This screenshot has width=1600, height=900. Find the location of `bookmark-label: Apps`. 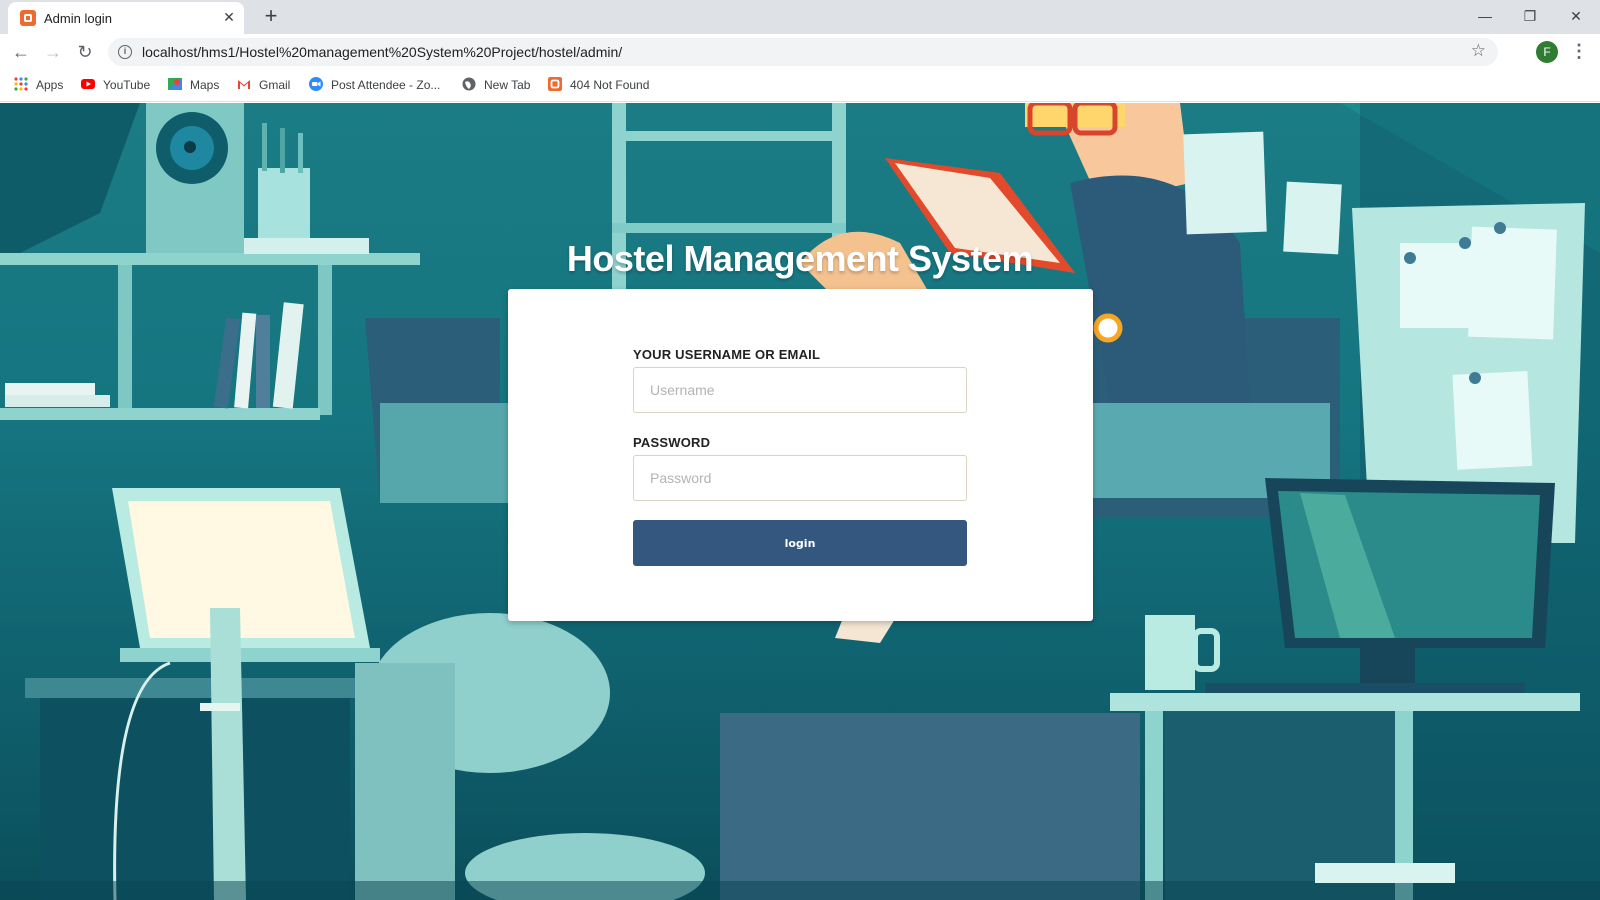

bookmark-label: Apps is located at coordinates (50, 85).